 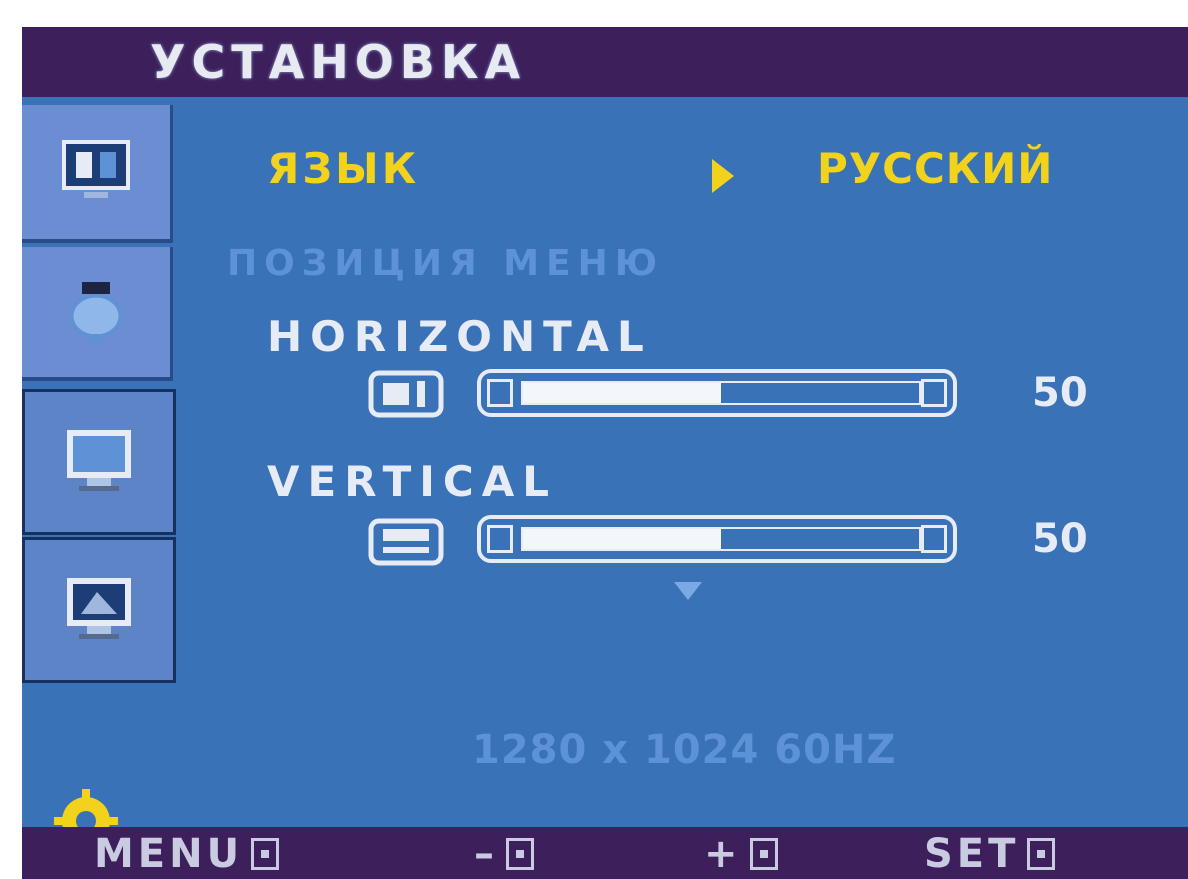 What do you see at coordinates (1060, 539) in the screenshot?
I see `vertical-value: 50` at bounding box center [1060, 539].